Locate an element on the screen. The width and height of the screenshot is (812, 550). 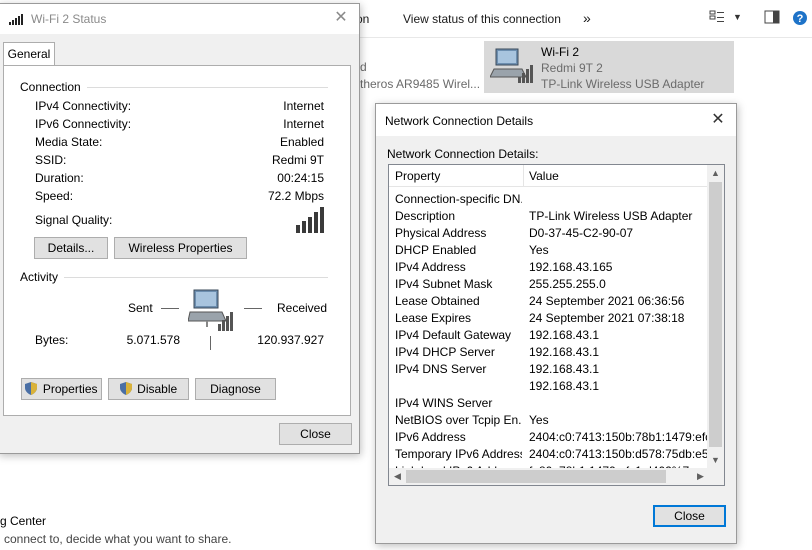
ssid-value: Redmi 9T is located at coordinates (297, 160).